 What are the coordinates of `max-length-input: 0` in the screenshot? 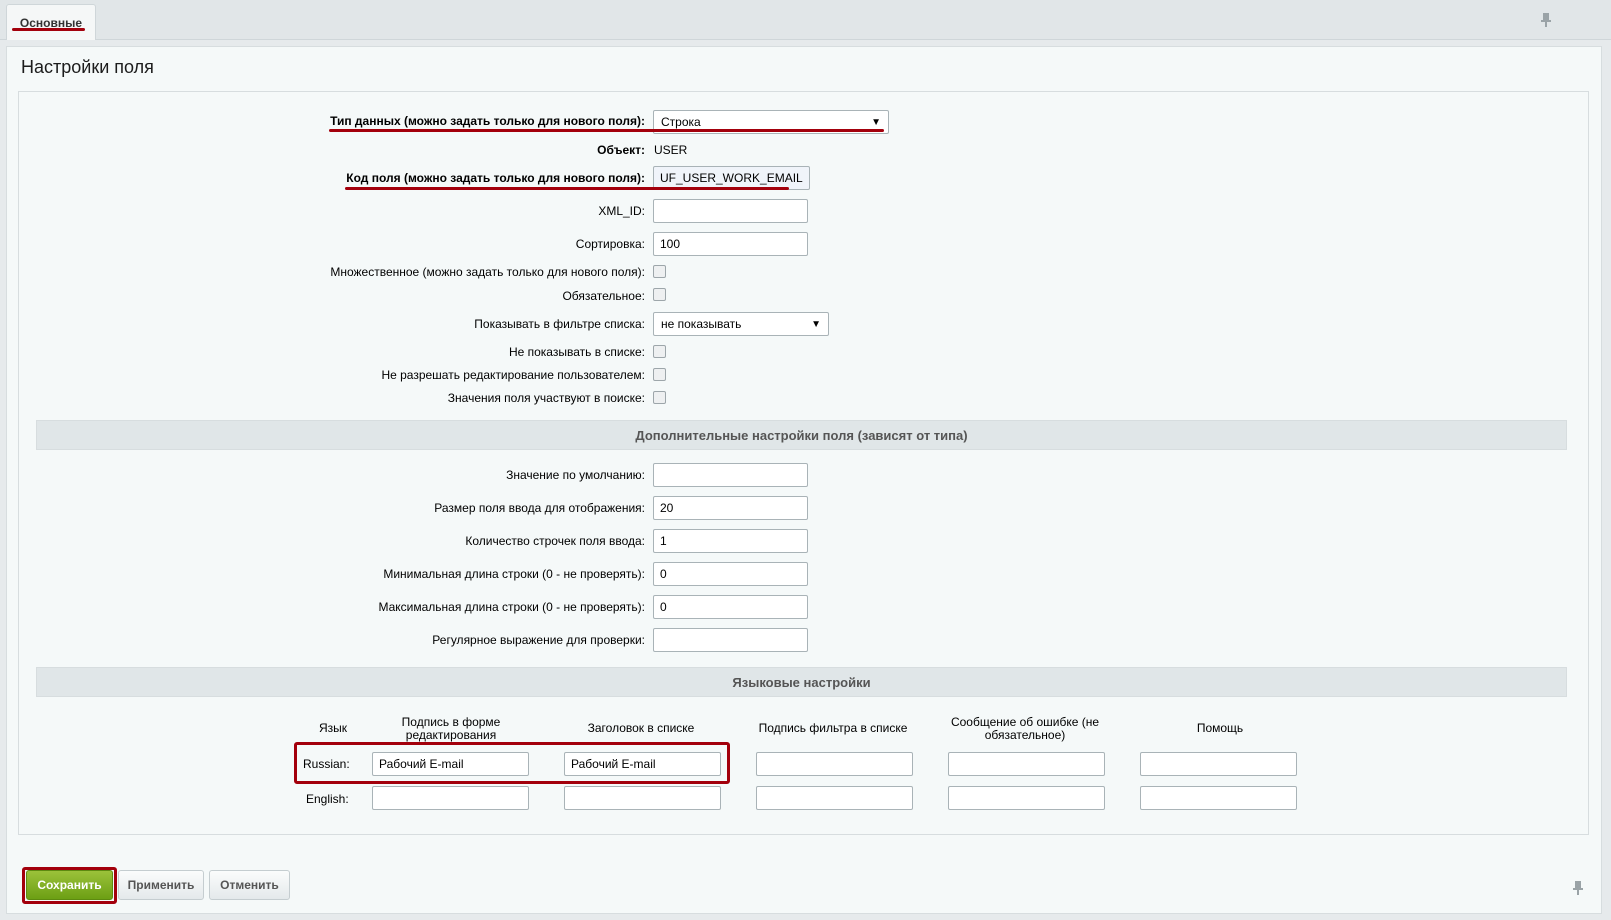 It's located at (730, 607).